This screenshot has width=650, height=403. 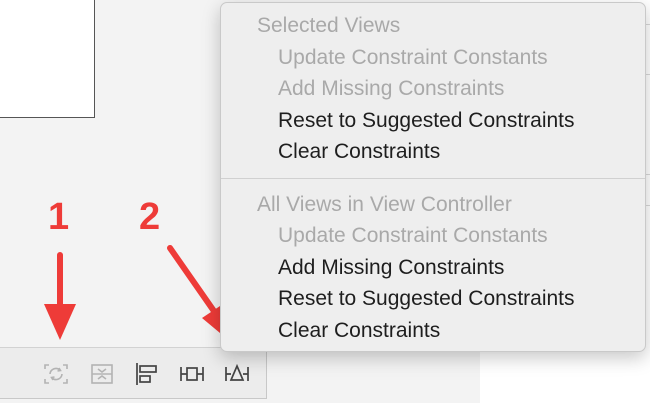 I want to click on arrow-one-icon, so click(x=60, y=296).